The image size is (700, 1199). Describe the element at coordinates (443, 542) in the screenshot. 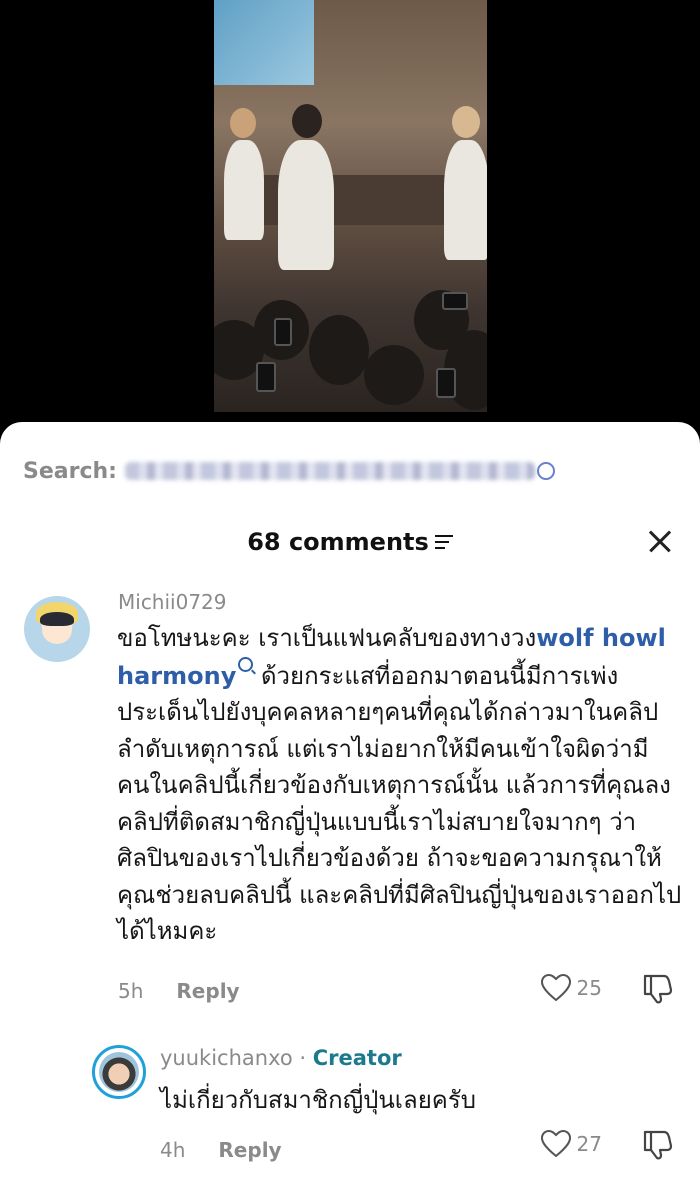

I see `filter-icon` at that location.